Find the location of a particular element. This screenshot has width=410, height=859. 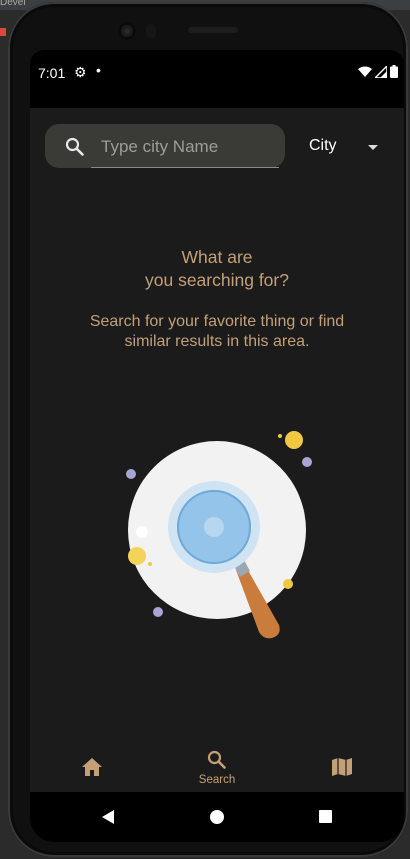

search-bar is located at coordinates (165, 146).